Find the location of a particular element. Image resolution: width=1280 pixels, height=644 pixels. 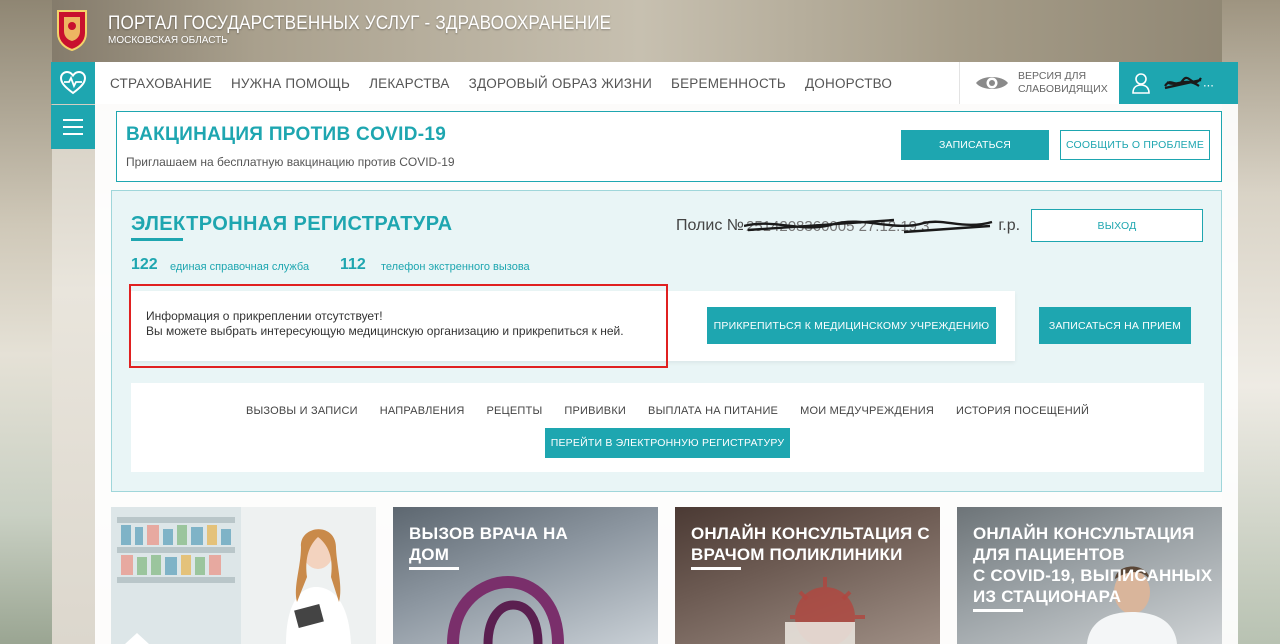

user-icon is located at coordinates (1141, 83).